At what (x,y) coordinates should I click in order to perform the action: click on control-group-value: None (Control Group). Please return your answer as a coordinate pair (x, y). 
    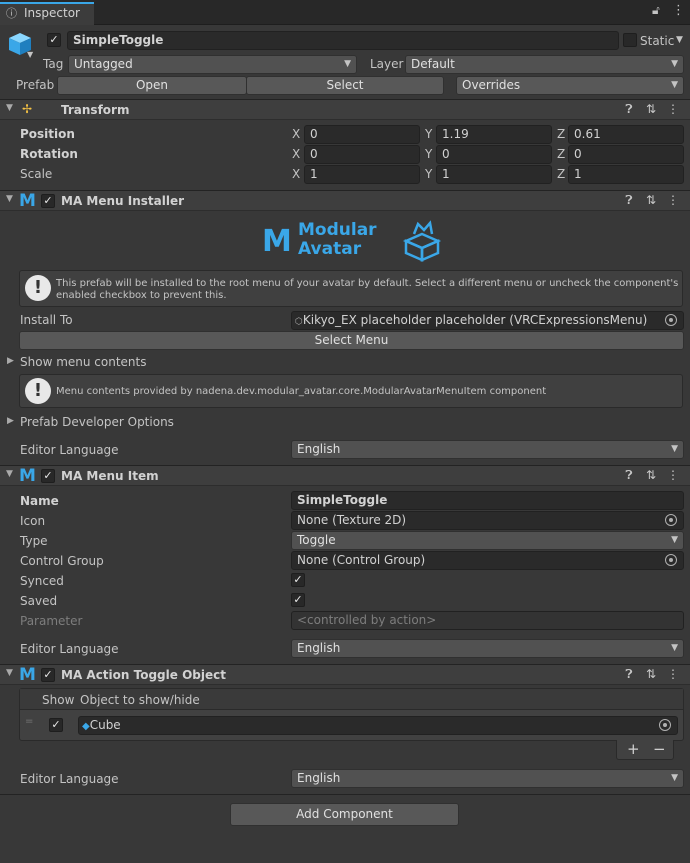
    Looking at the image, I should click on (361, 560).